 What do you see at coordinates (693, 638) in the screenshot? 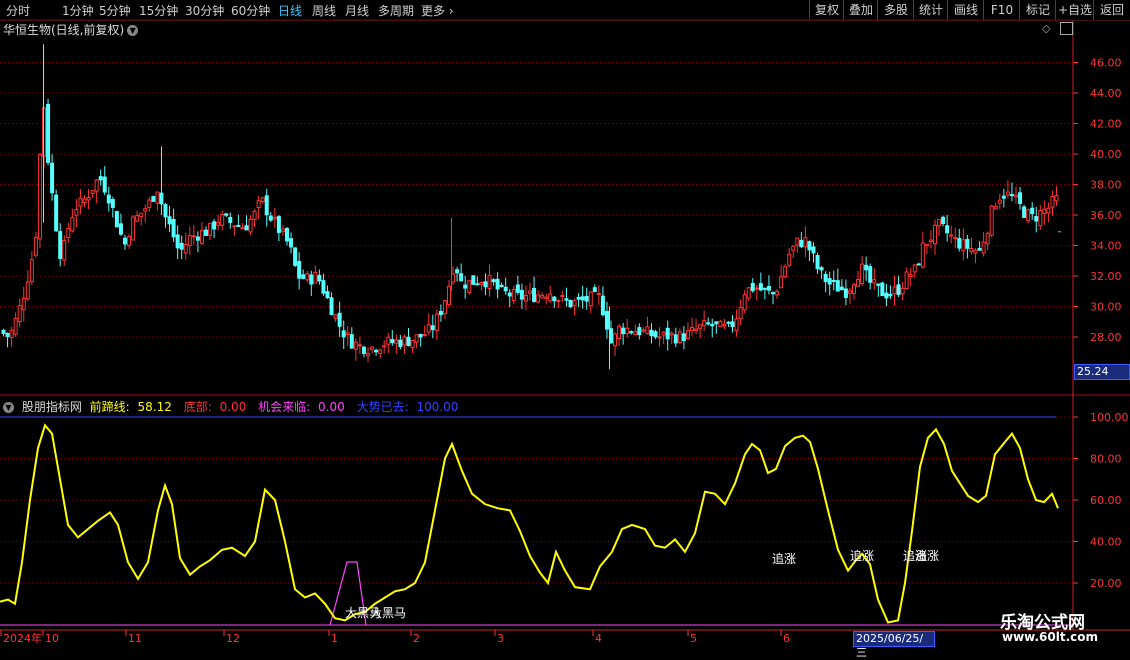
I see `time-tick-label: 5` at bounding box center [693, 638].